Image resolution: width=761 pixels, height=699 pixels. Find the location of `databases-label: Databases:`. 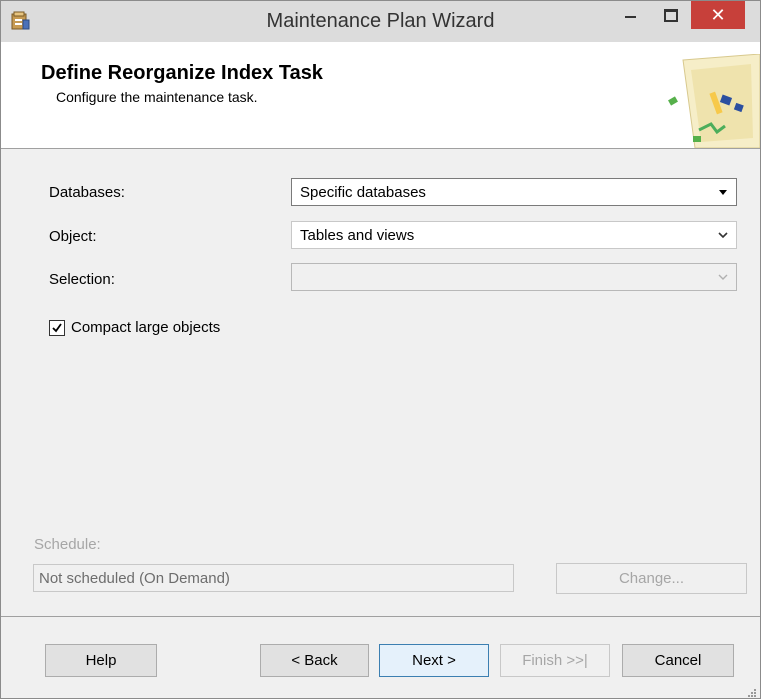

databases-label: Databases: is located at coordinates (87, 192).